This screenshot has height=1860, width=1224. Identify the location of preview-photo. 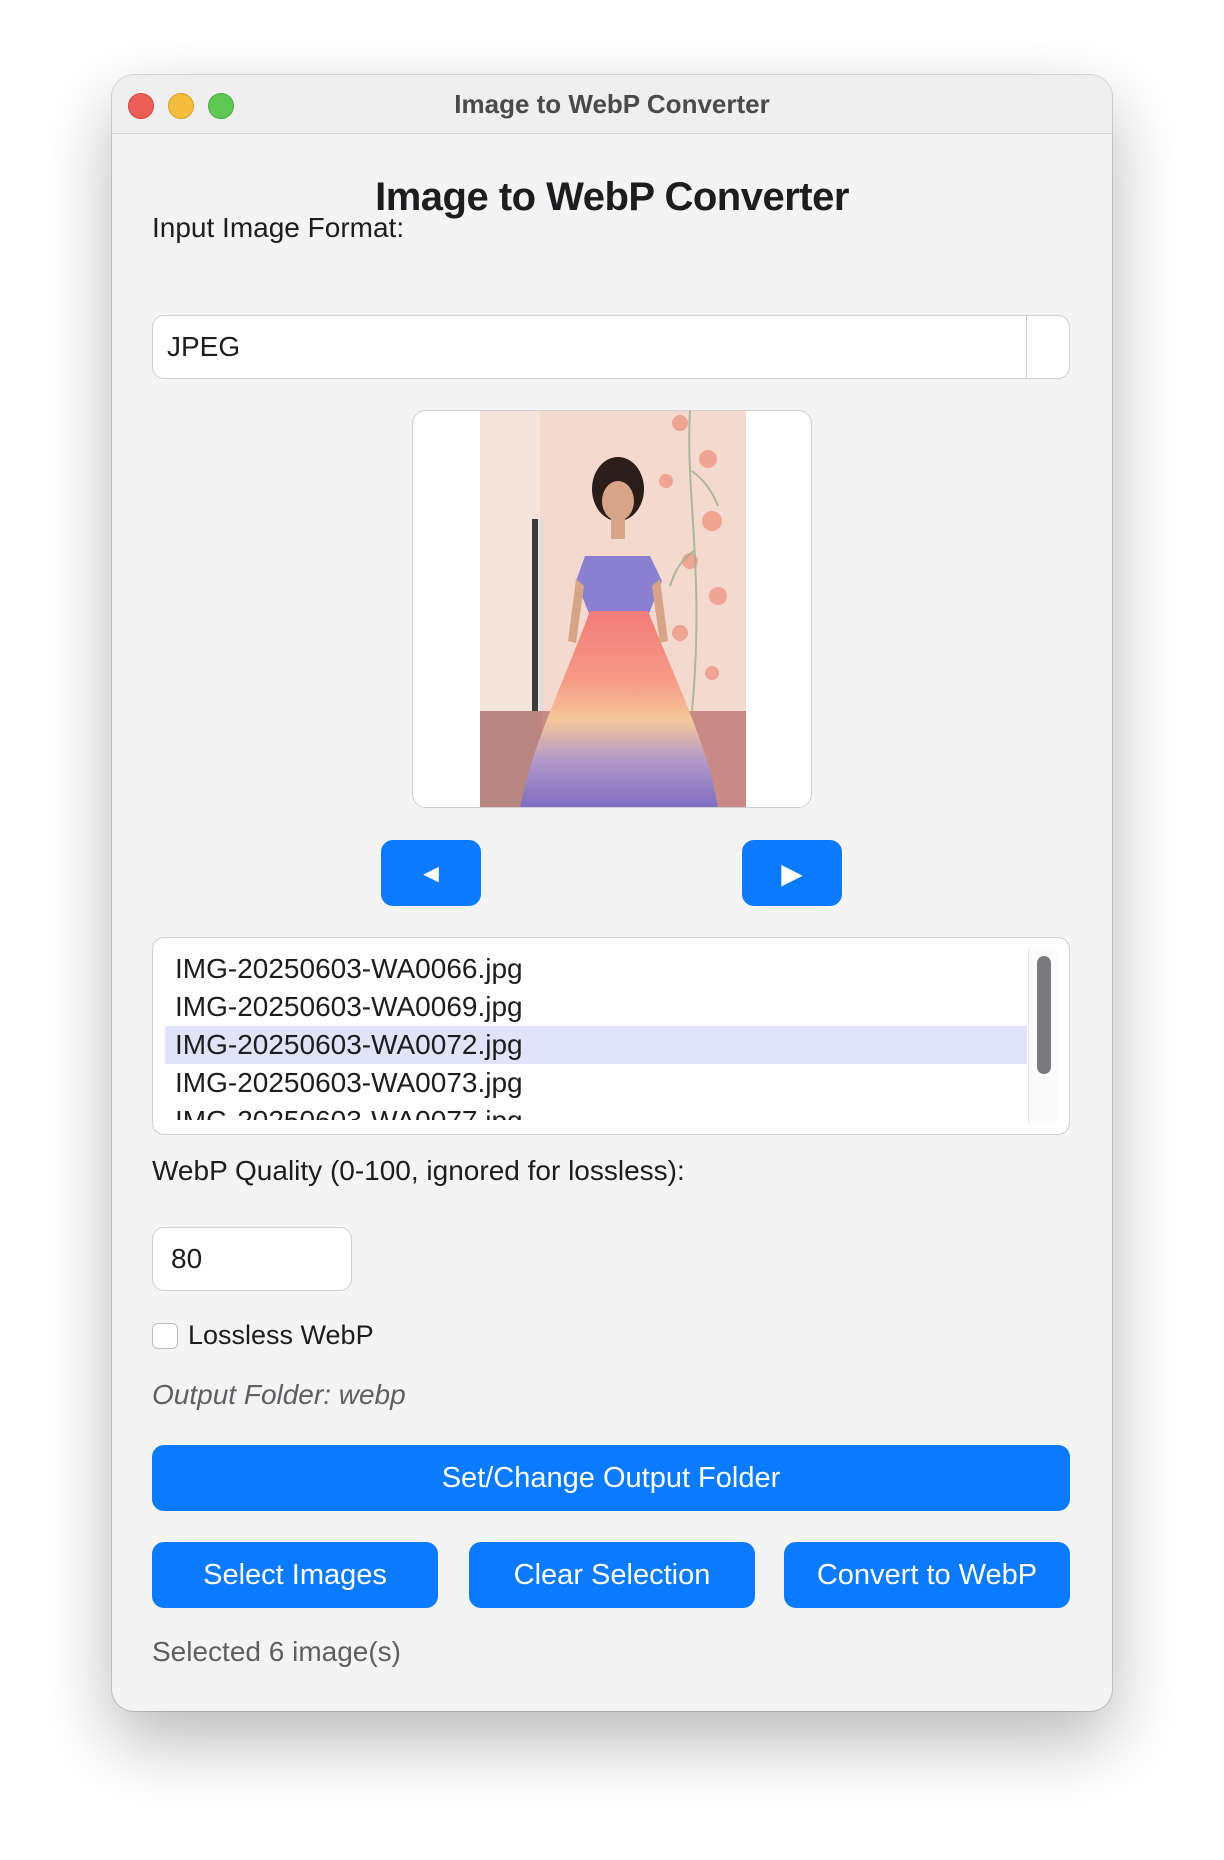
(613, 609).